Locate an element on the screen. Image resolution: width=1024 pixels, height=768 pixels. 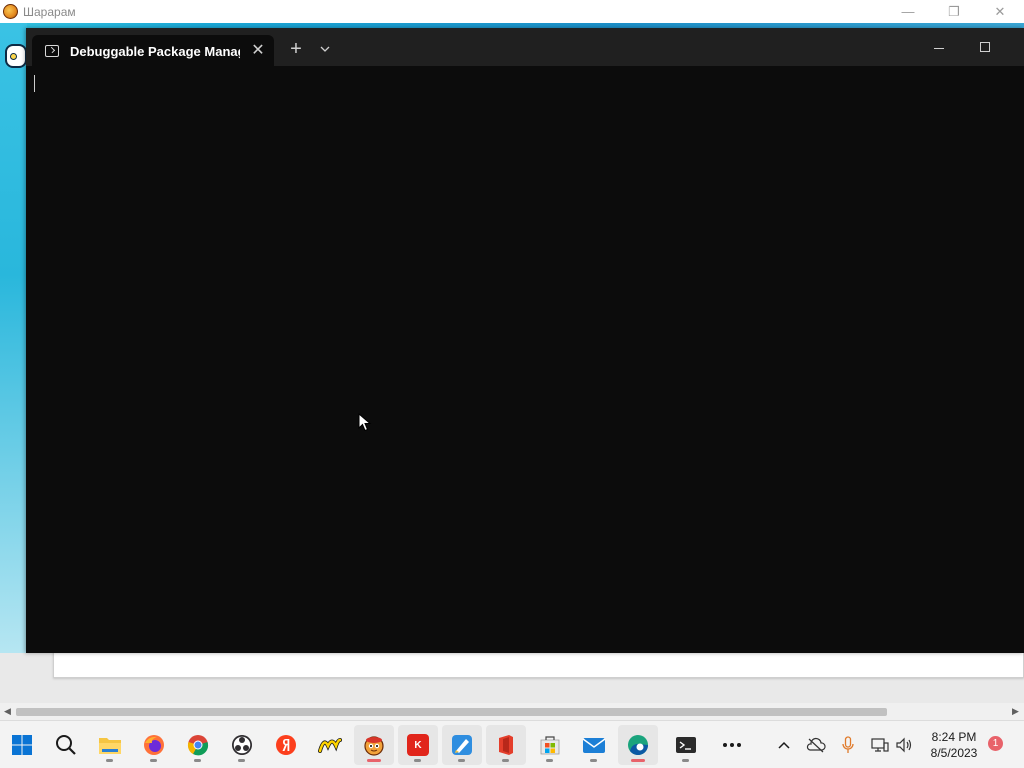
shararam-icon is located at coordinates (374, 746).